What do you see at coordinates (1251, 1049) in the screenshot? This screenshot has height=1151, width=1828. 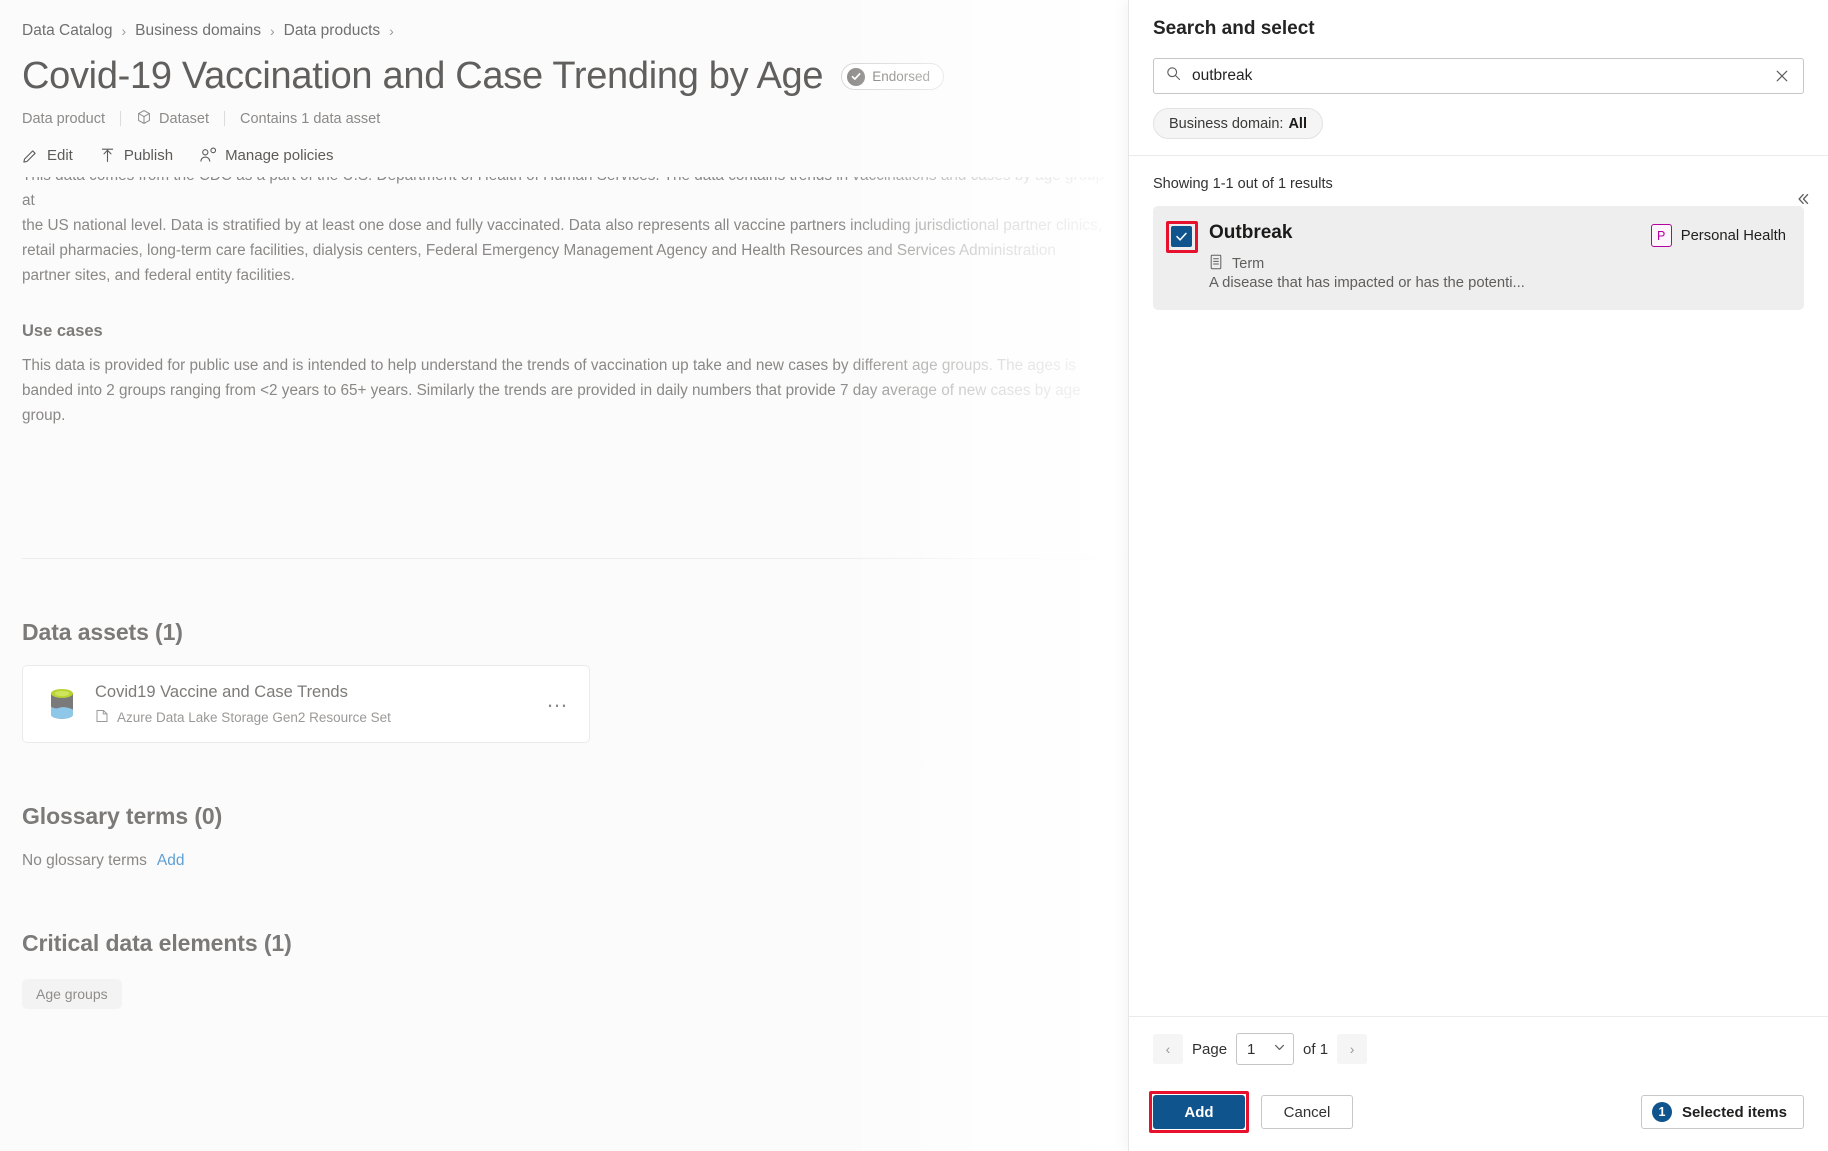 I see `page-number-value: 1` at bounding box center [1251, 1049].